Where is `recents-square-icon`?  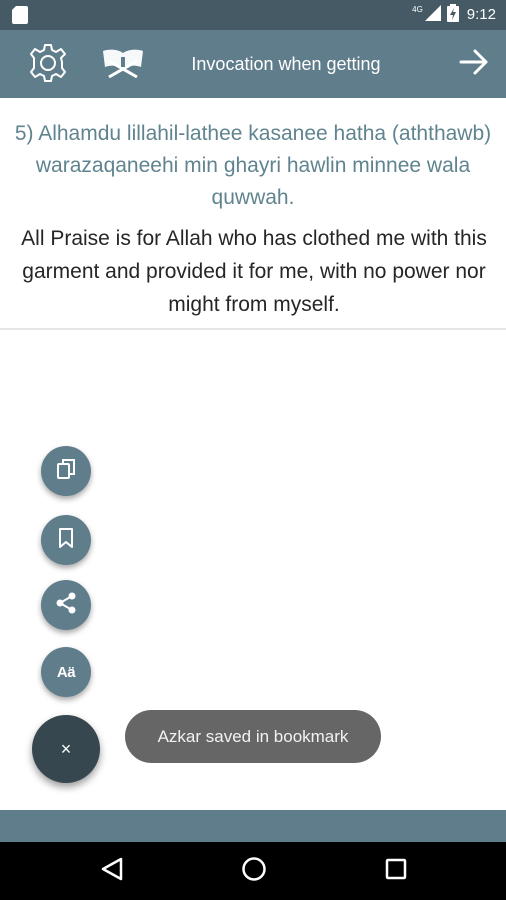
recents-square-icon is located at coordinates (396, 871).